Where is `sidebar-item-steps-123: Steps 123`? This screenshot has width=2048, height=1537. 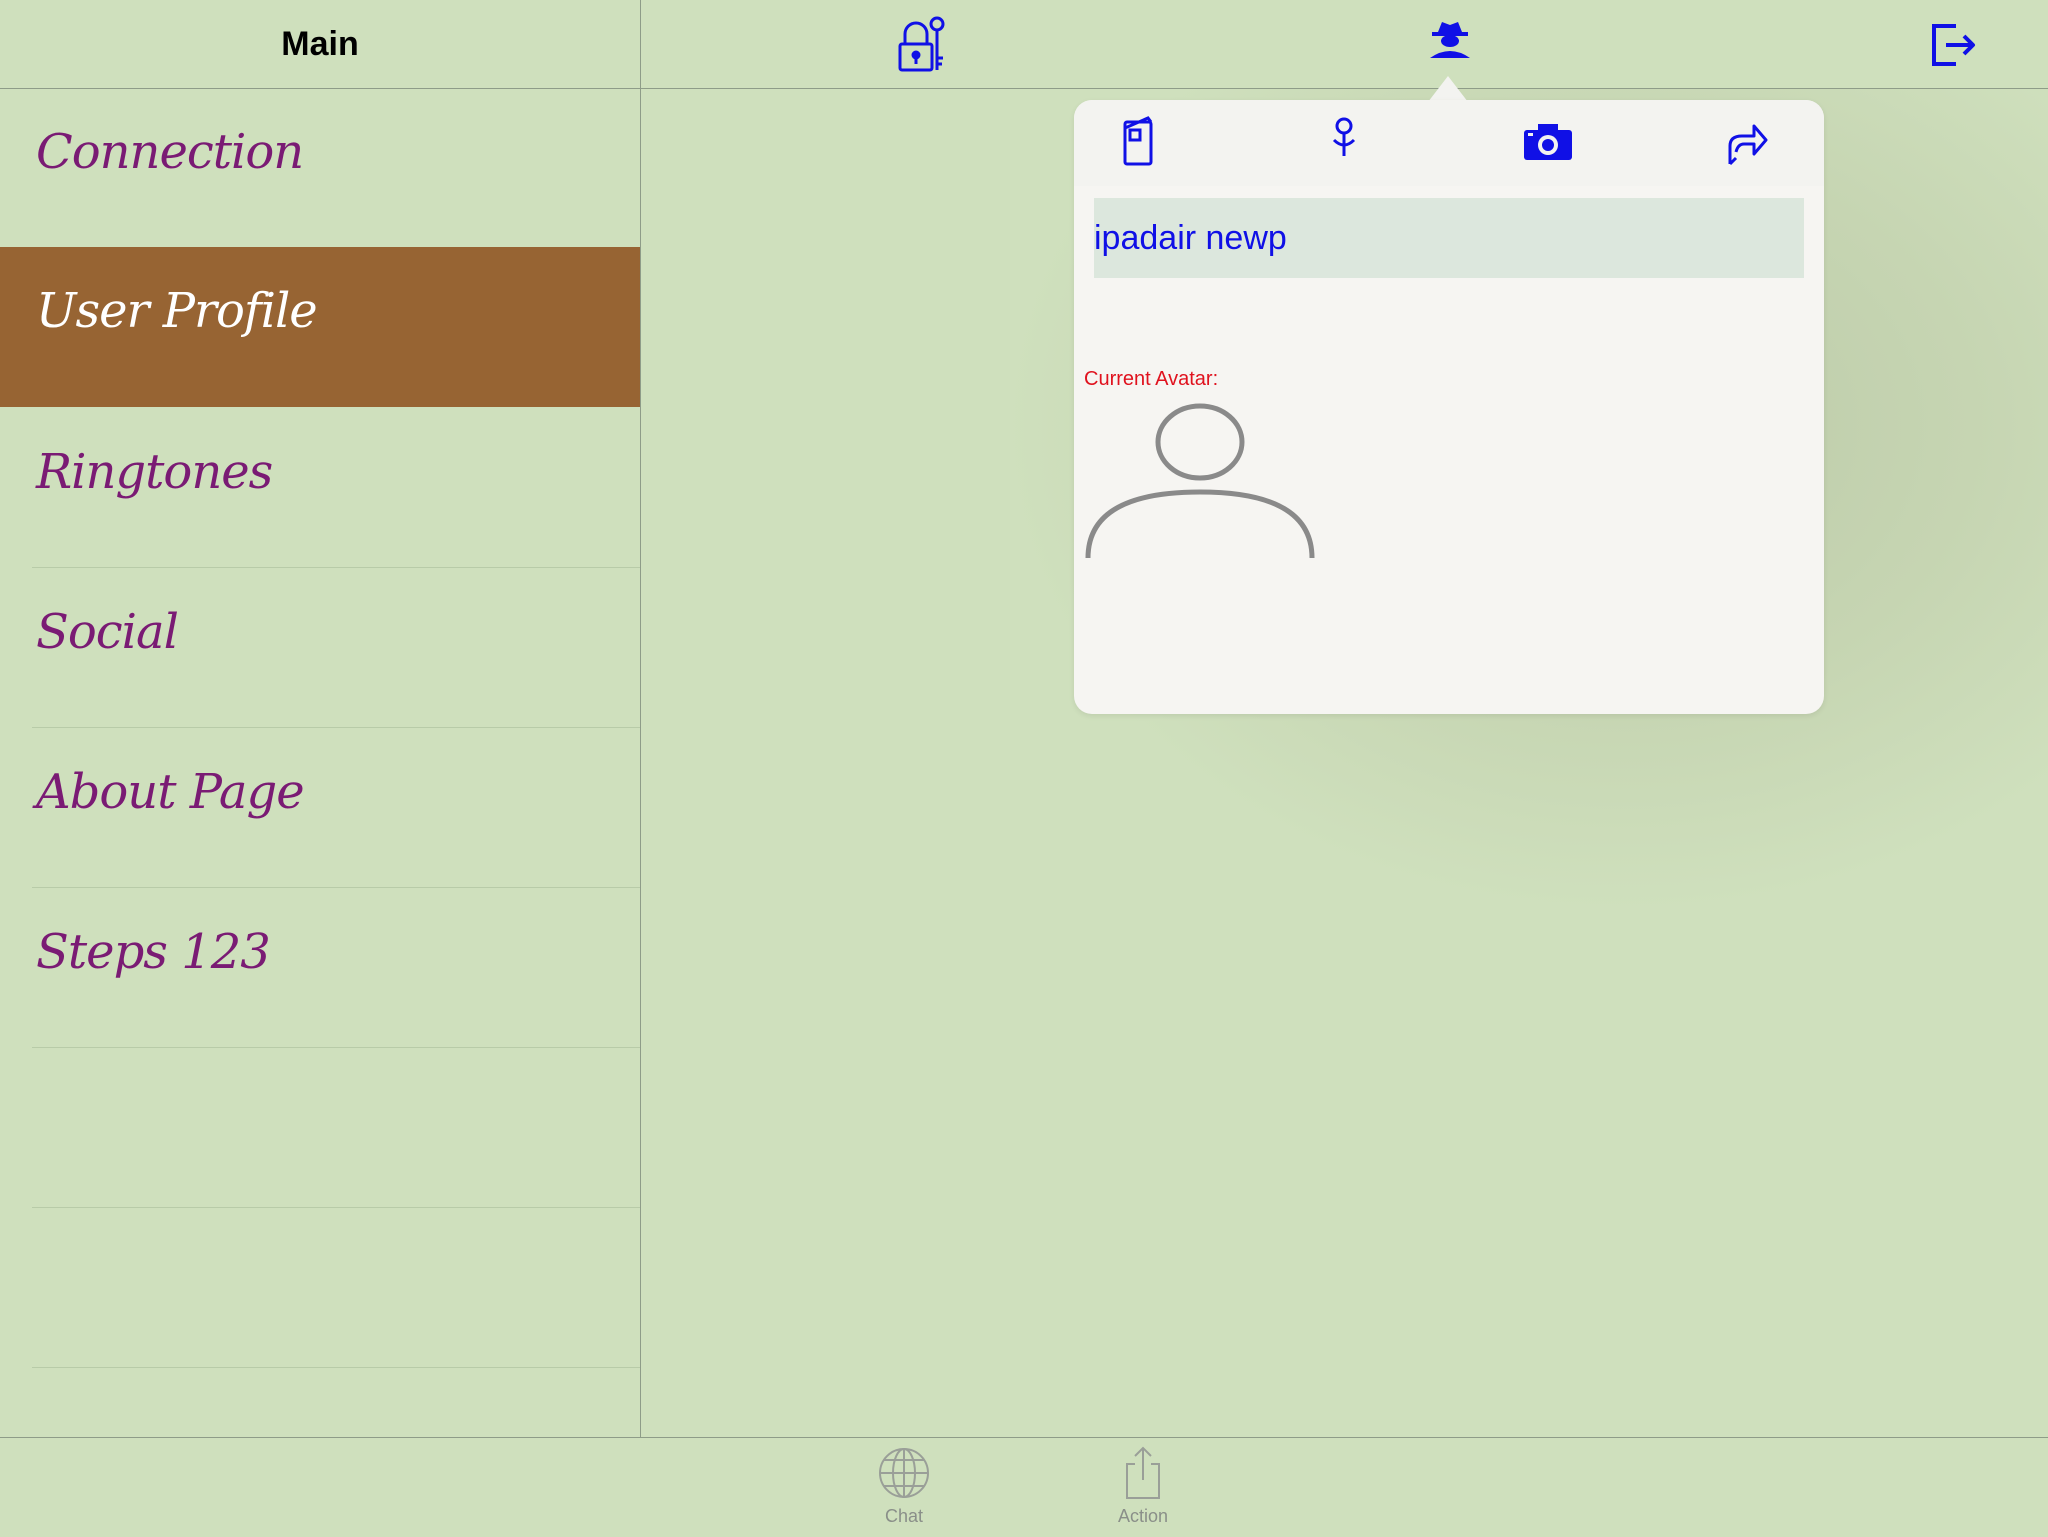
sidebar-item-steps-123: Steps 123 is located at coordinates (320, 968).